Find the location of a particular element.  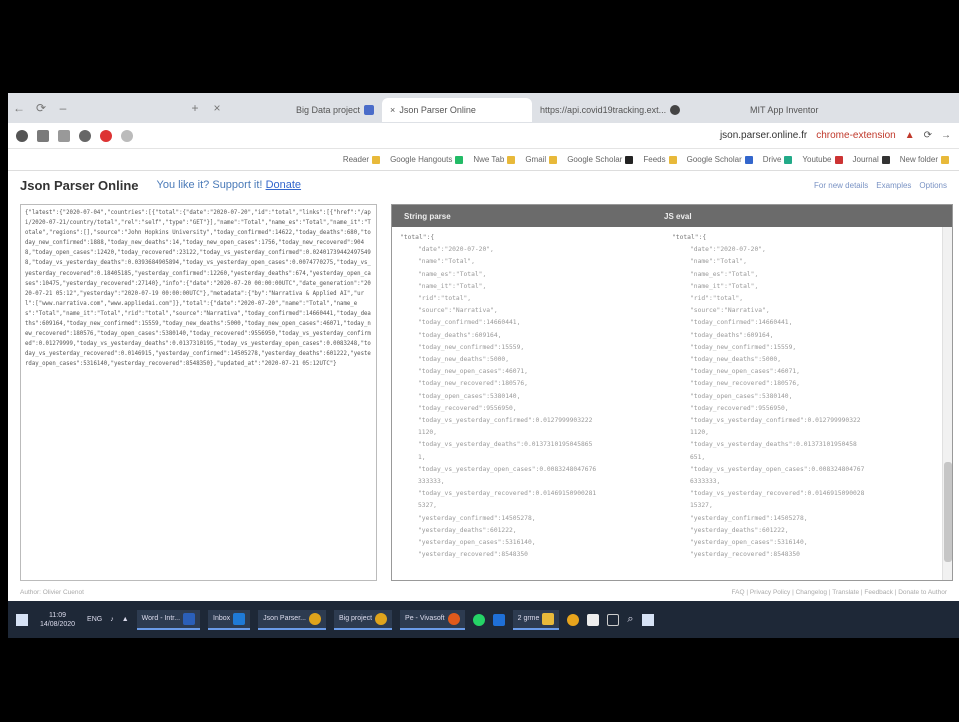

new-tab-button: + is located at coordinates (195, 108).